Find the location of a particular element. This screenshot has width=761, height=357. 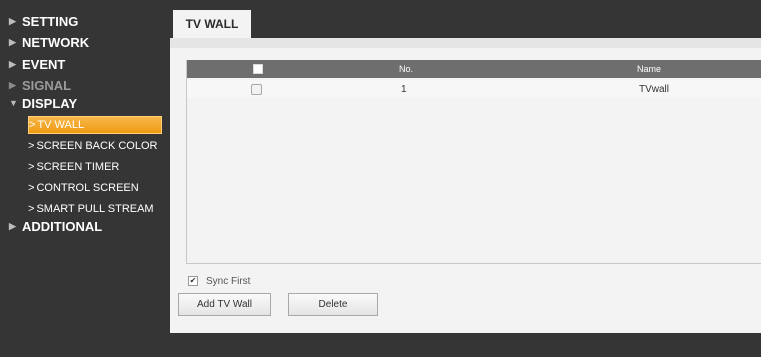

sync-first-label: Sync First is located at coordinates (228, 281).